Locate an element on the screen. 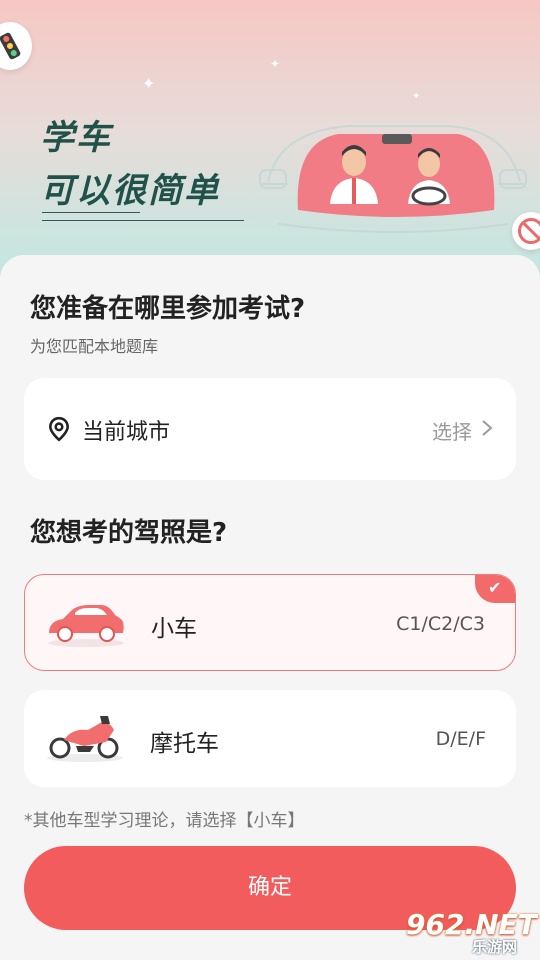 The height and width of the screenshot is (960, 540). license-option-car: 小车 C1/C2/C3 ✔ is located at coordinates (270, 622).